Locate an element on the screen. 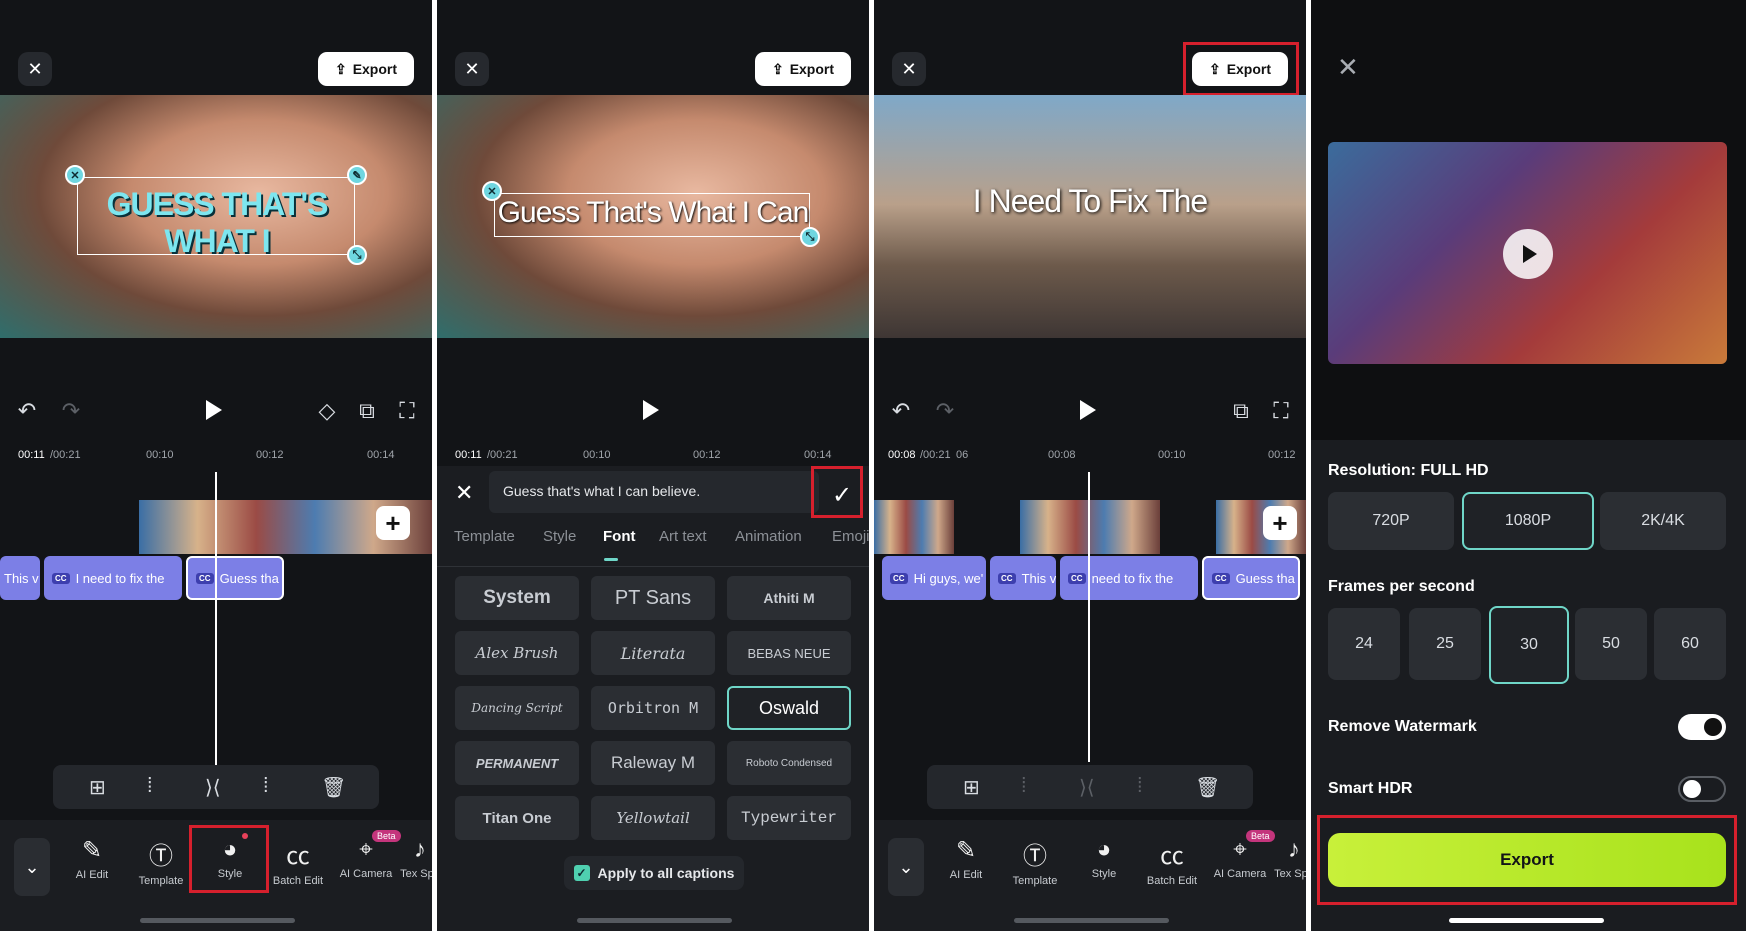  caption-clip: CC This v is located at coordinates (1023, 578).